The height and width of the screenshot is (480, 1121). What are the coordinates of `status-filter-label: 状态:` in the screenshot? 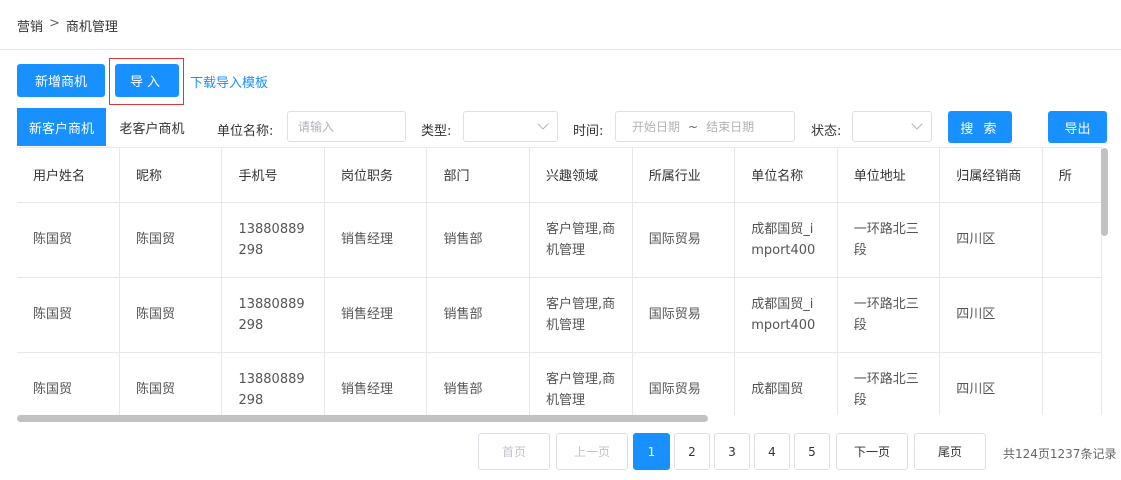 It's located at (826, 131).